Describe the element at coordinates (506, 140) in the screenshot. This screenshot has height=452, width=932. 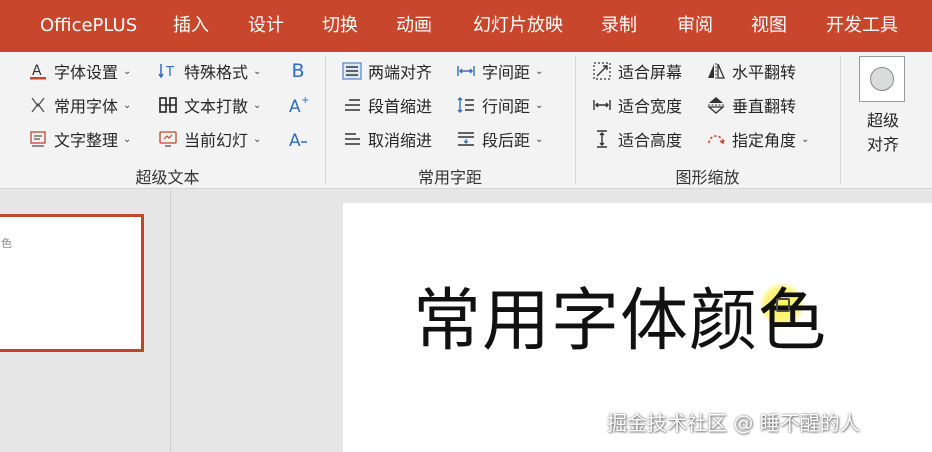
I see `space-after-label: 段后距` at that location.